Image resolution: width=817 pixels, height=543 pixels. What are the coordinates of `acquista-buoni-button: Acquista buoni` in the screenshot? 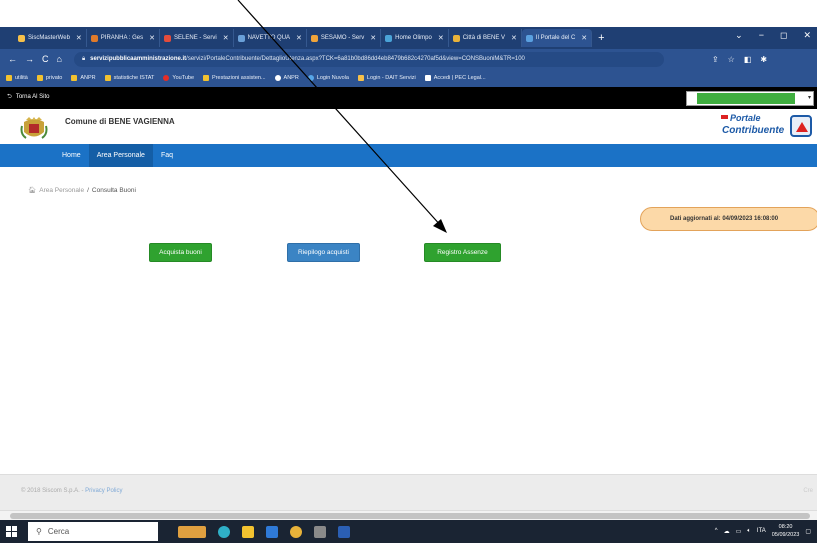 It's located at (180, 252).